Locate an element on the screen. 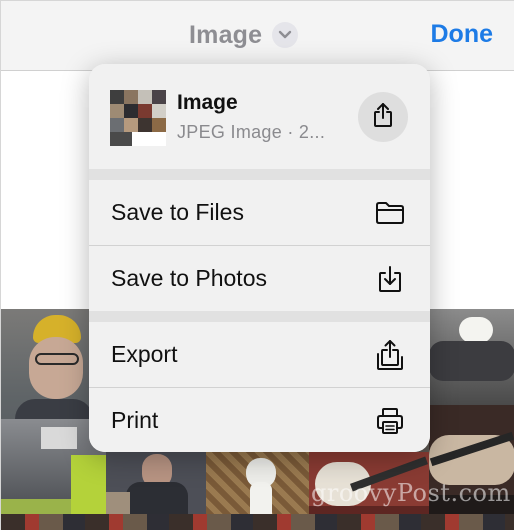 This screenshot has width=514, height=530. title-menu: Image is located at coordinates (244, 35).